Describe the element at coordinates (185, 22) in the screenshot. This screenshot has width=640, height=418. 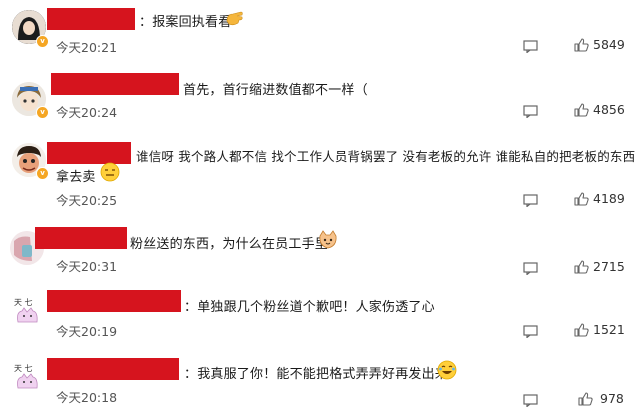
I see `comment-text: ：报案回执看看` at that location.